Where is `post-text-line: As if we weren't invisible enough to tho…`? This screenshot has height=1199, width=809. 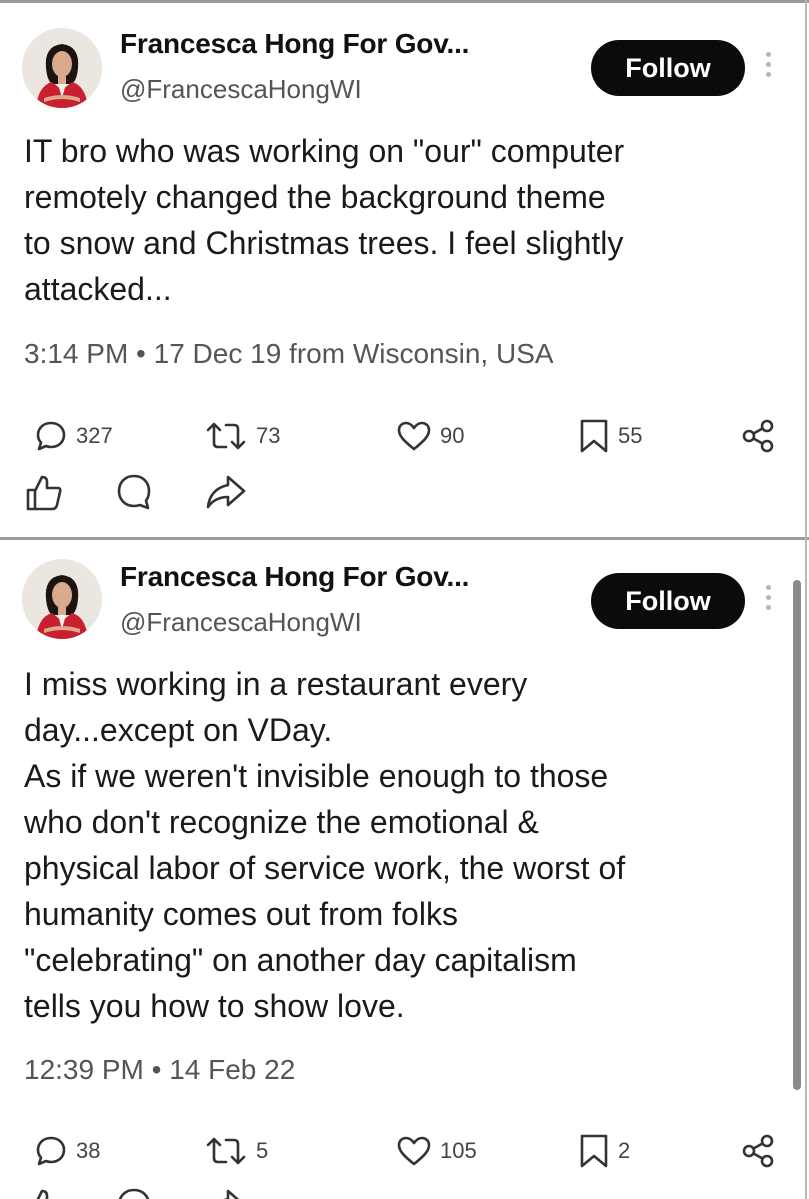
post-text-line: As if we weren't invisible enough to tho… is located at coordinates (316, 776).